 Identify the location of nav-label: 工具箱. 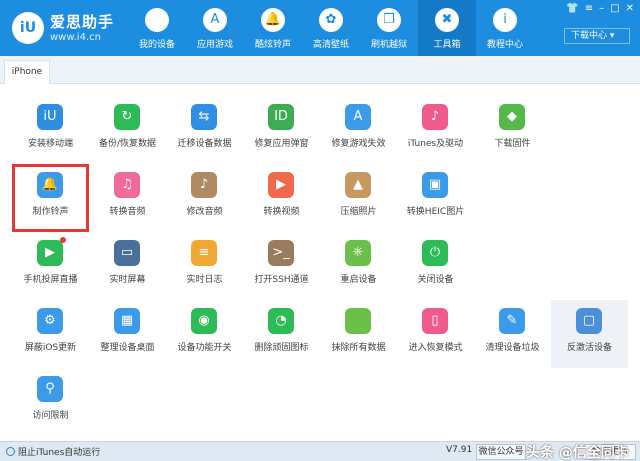
(447, 45).